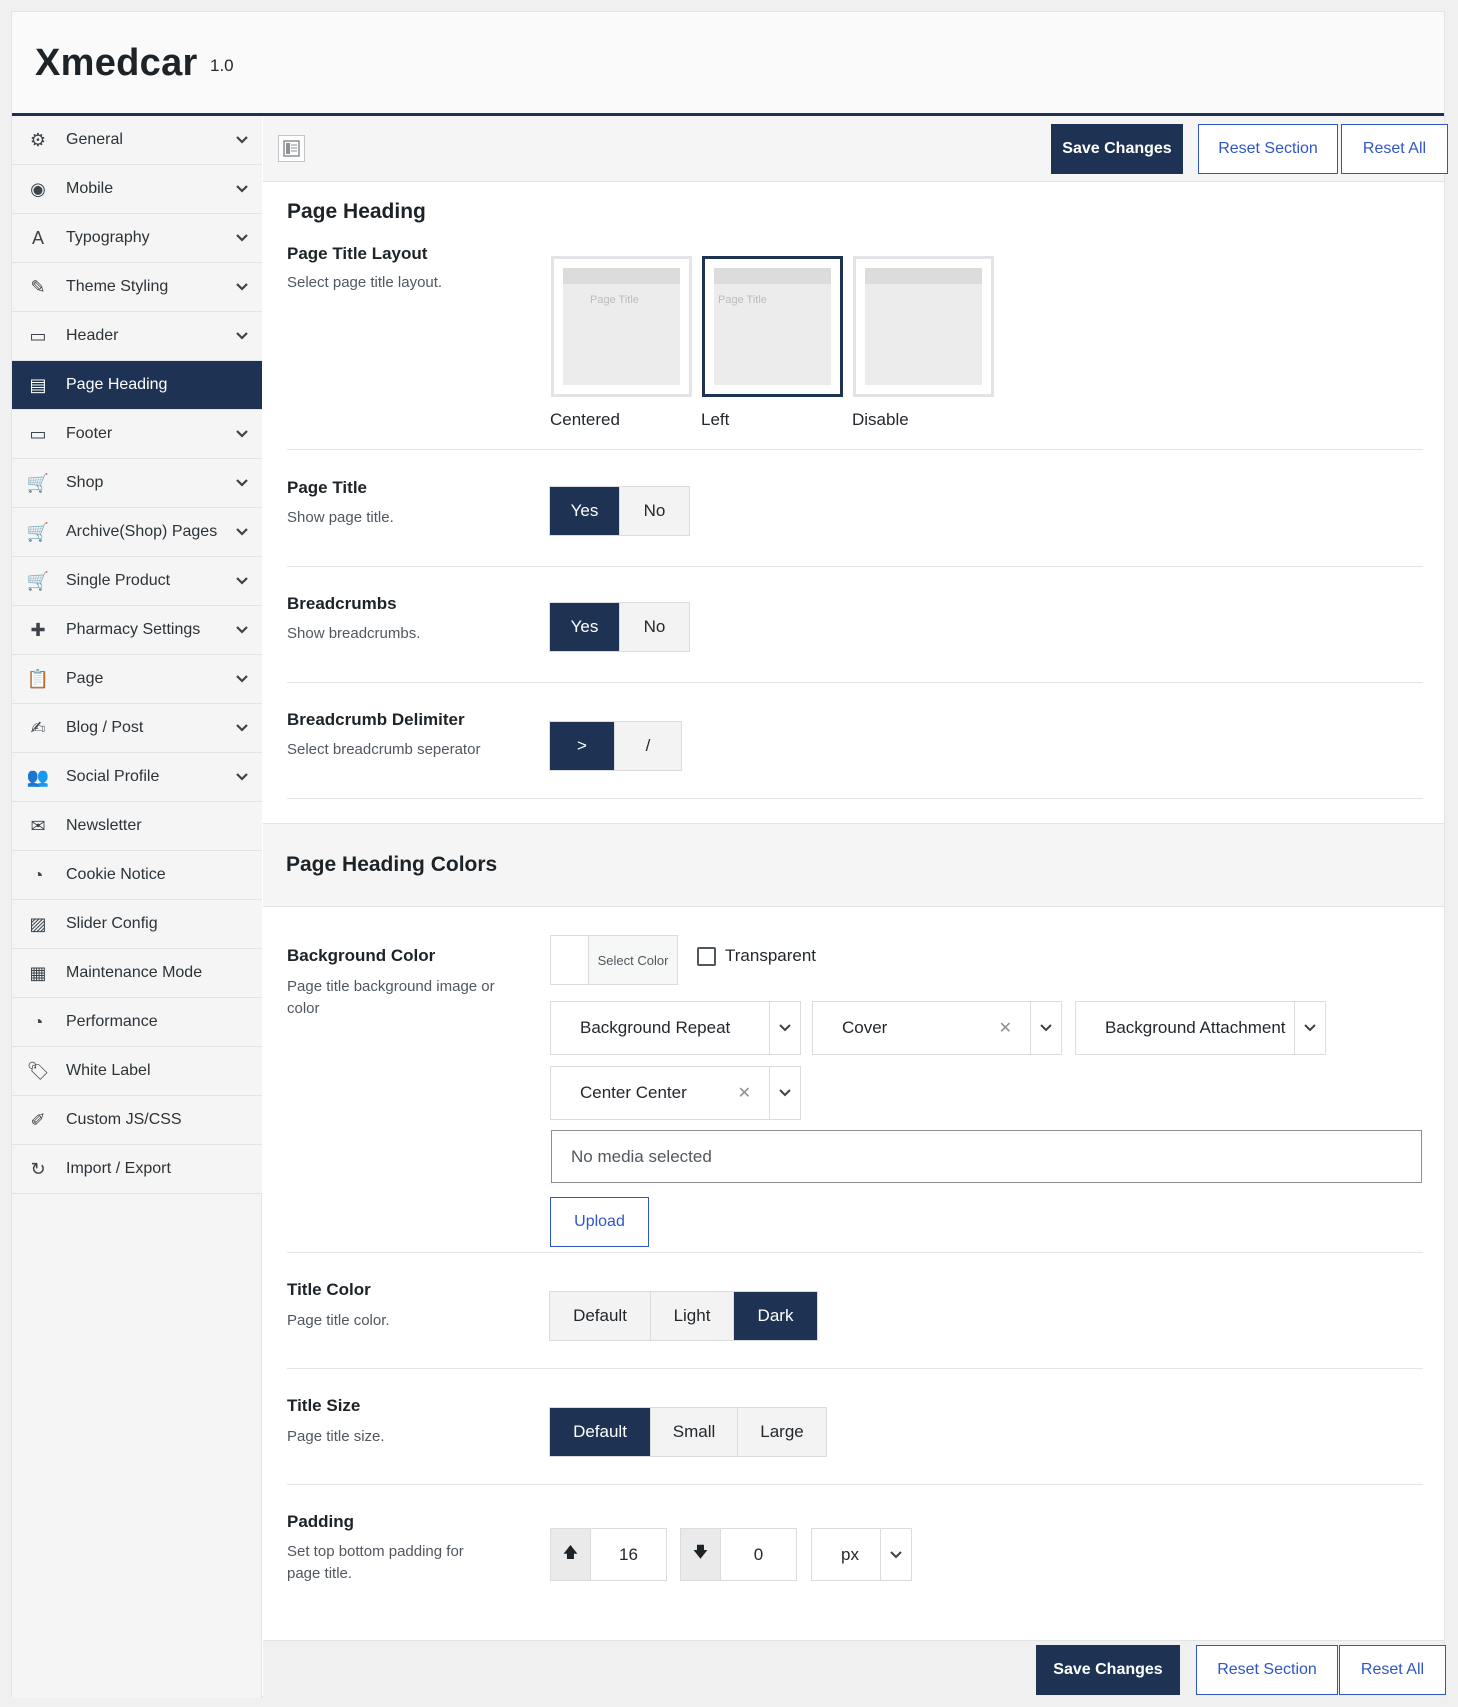 The width and height of the screenshot is (1458, 1707). Describe the element at coordinates (291, 148) in the screenshot. I see `expand-toggle-icon` at that location.